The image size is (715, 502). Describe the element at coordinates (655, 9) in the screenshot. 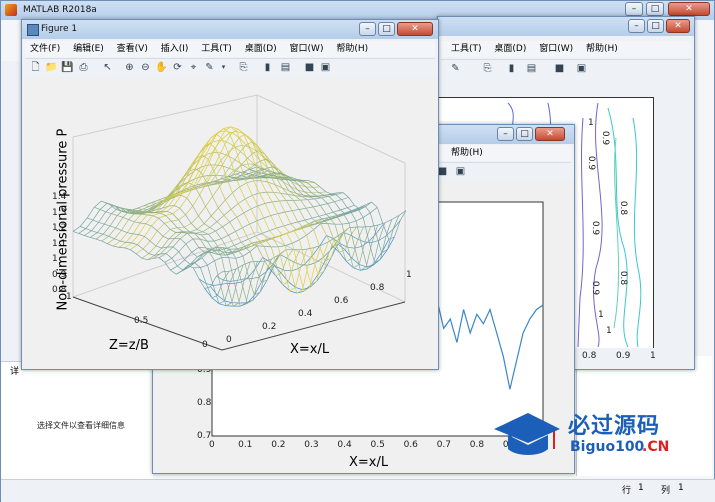

I see `maximize-button: □` at that location.